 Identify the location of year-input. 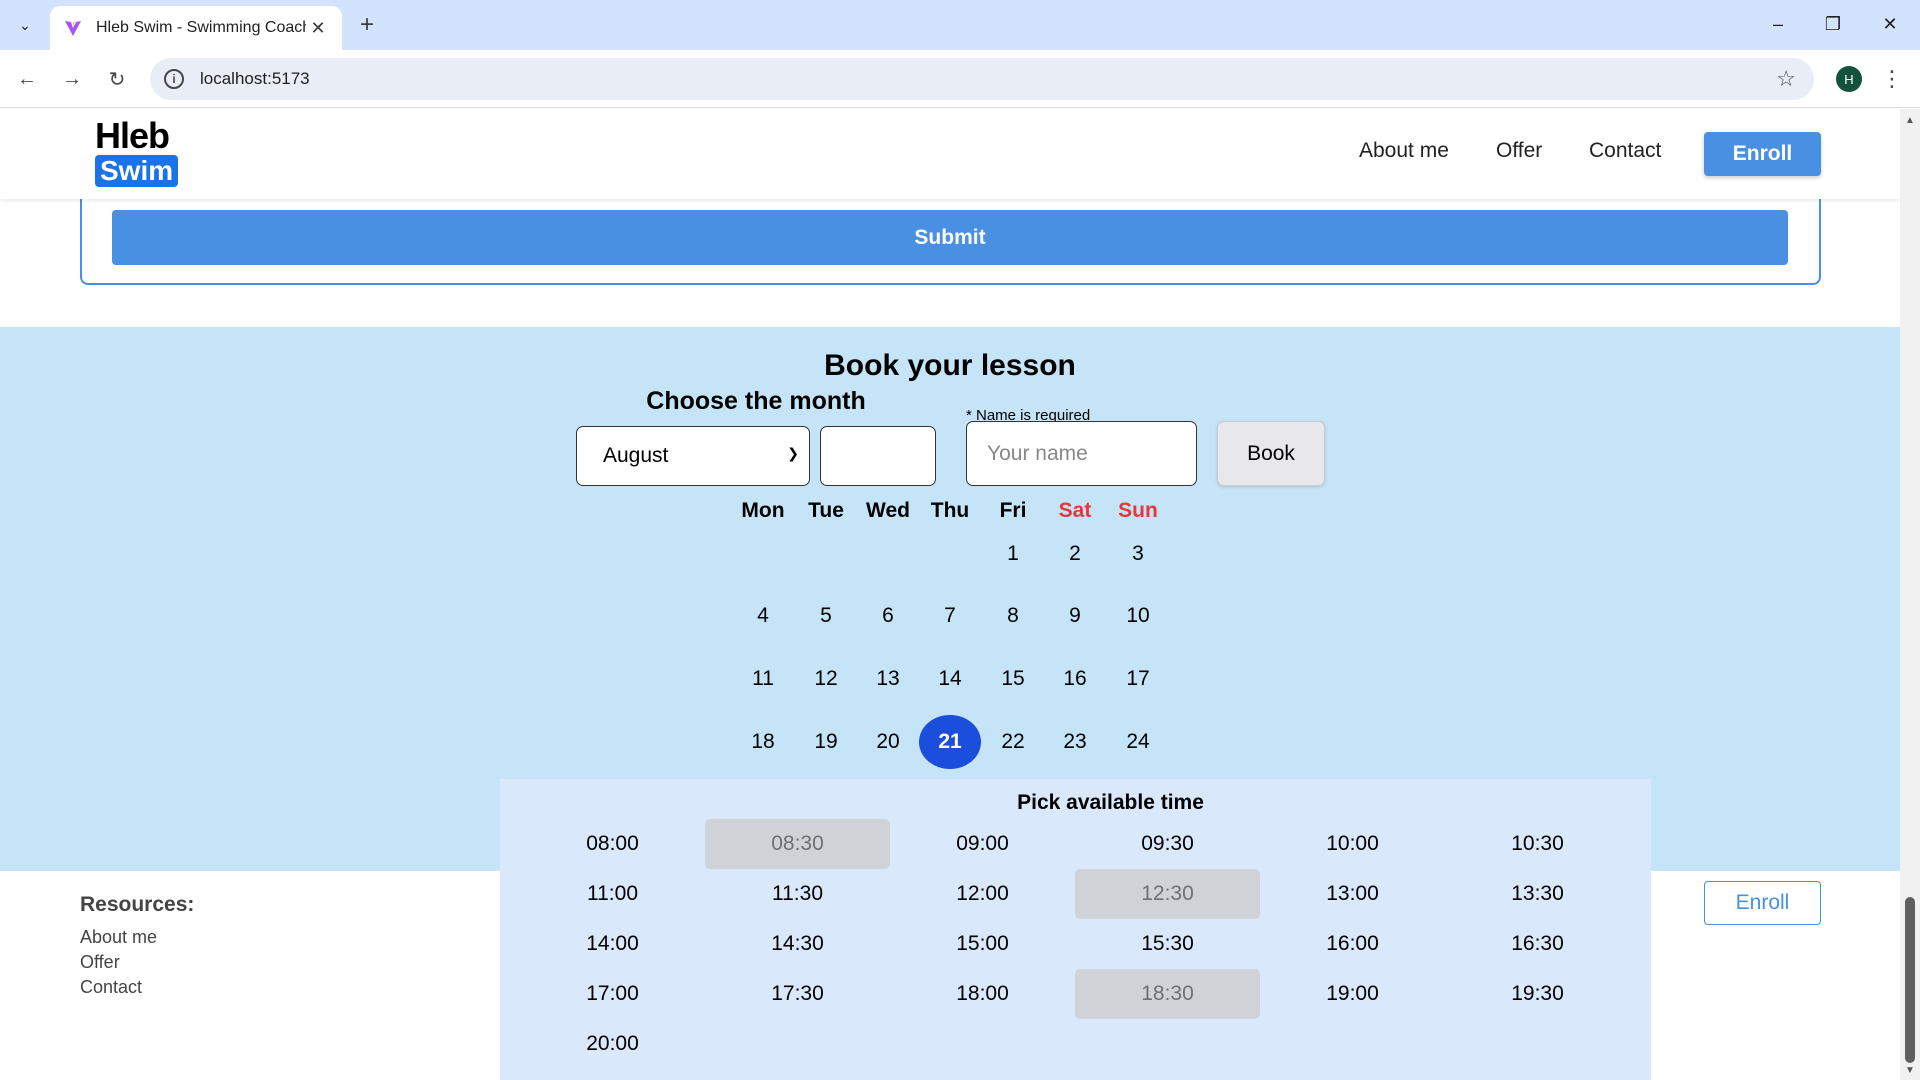
(878, 456).